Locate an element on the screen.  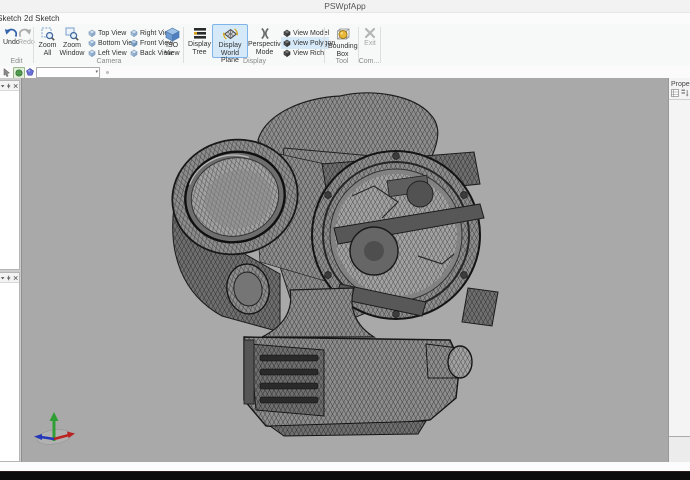
exit-label: Exit is located at coordinates (370, 43).